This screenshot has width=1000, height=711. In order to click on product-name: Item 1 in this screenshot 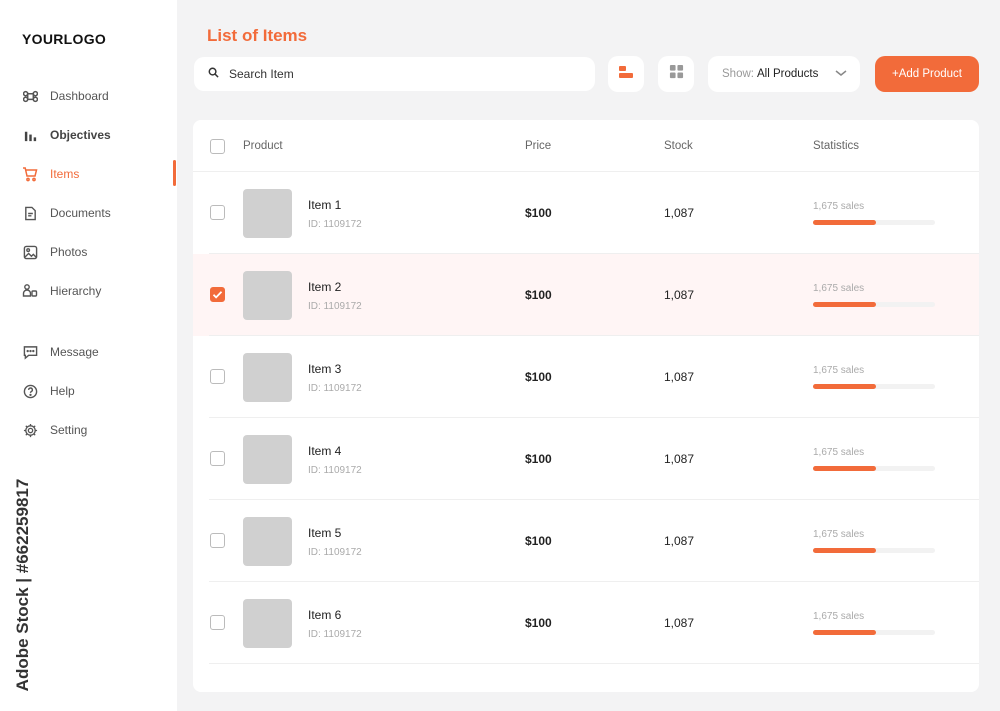, I will do `click(324, 205)`.